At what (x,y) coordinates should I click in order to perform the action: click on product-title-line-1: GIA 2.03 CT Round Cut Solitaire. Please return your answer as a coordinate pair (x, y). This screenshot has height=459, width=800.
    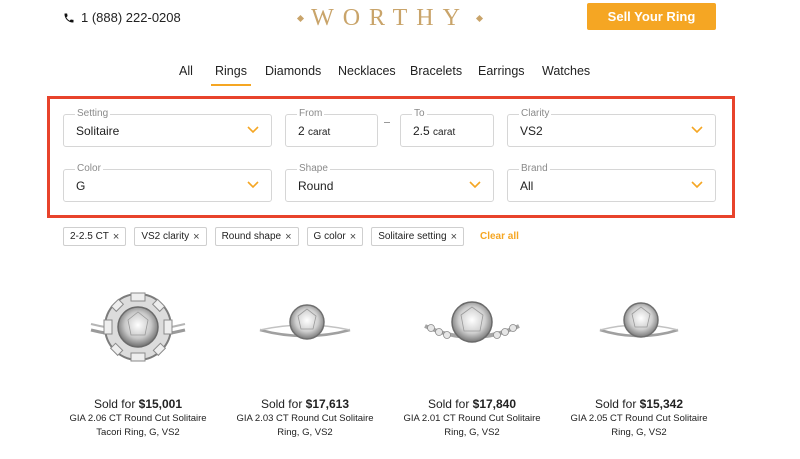
    Looking at the image, I should click on (305, 418).